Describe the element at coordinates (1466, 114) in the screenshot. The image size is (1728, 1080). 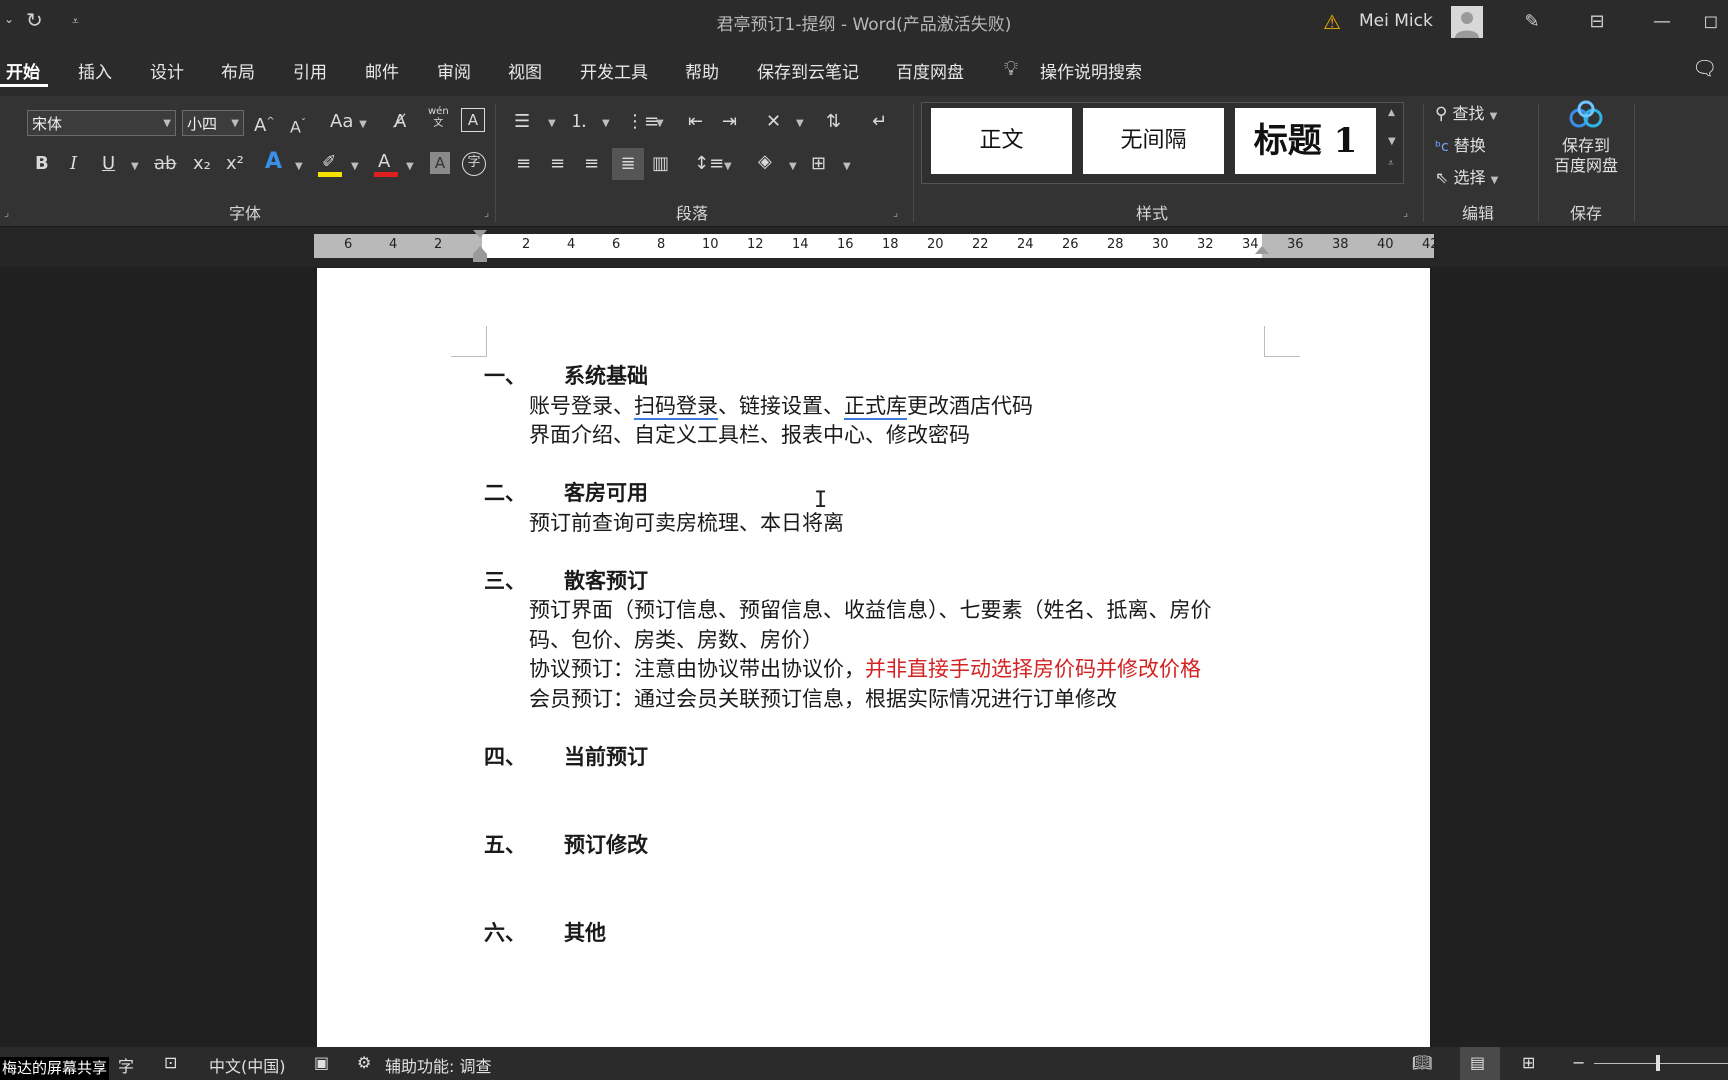
I see `find-button: ⚲ 查找 ▼` at that location.